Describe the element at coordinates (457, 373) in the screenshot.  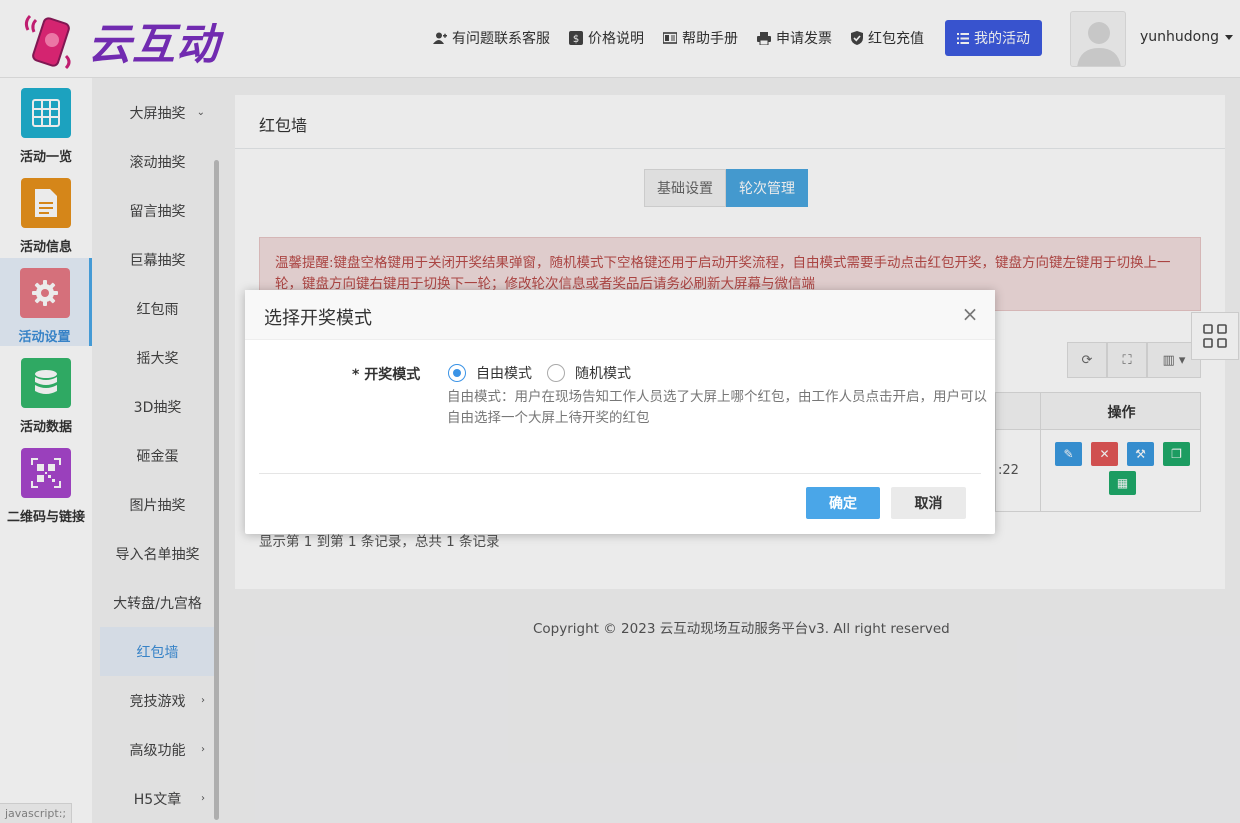
I see `radio-checked-icon` at that location.